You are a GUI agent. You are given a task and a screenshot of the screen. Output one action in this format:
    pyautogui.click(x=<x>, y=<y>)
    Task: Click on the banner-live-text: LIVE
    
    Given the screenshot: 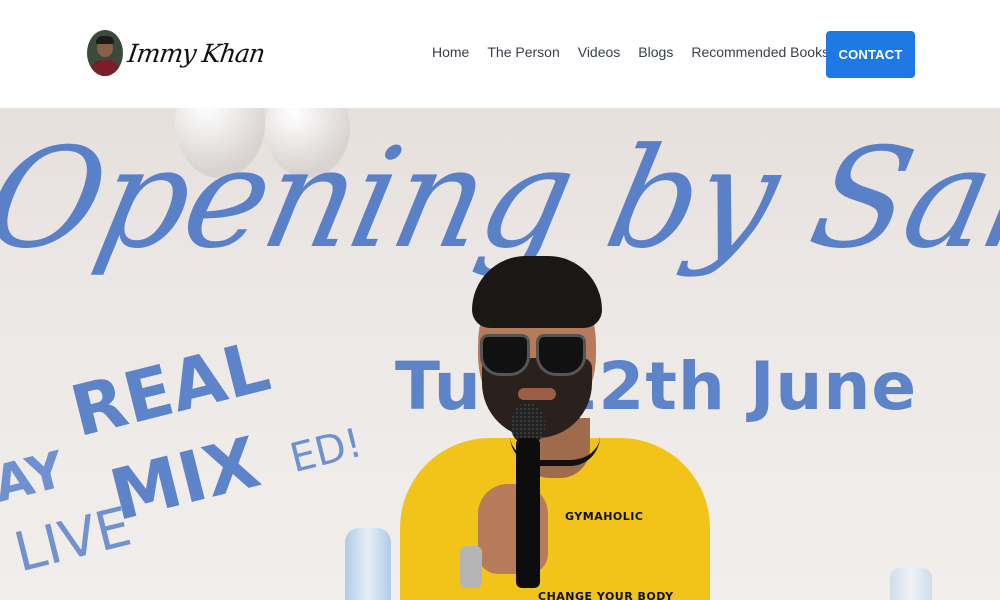 What is the action you would take?
    pyautogui.click(x=72, y=539)
    